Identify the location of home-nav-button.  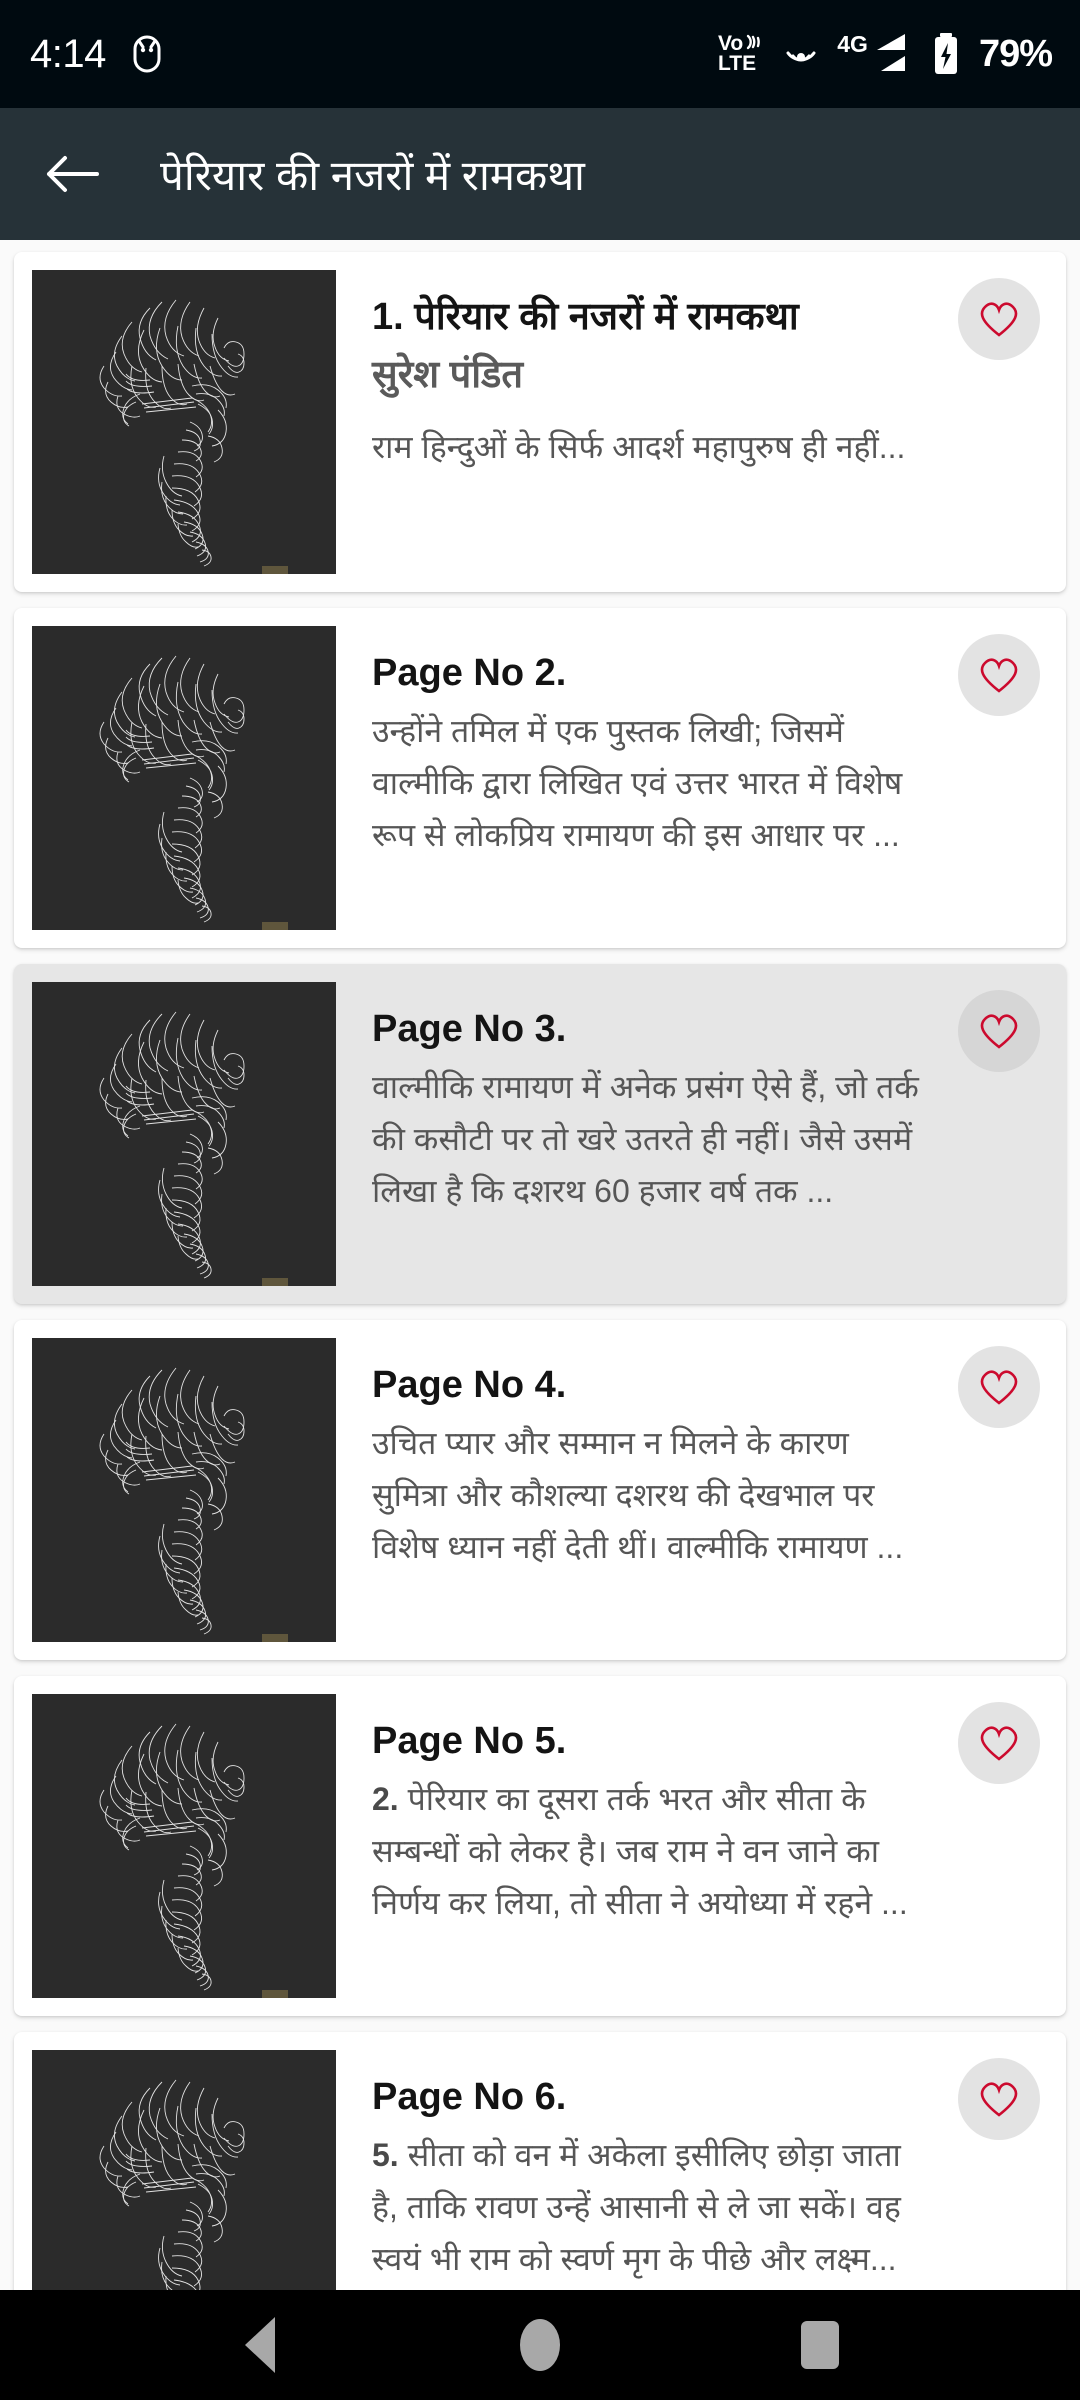
(540, 2345).